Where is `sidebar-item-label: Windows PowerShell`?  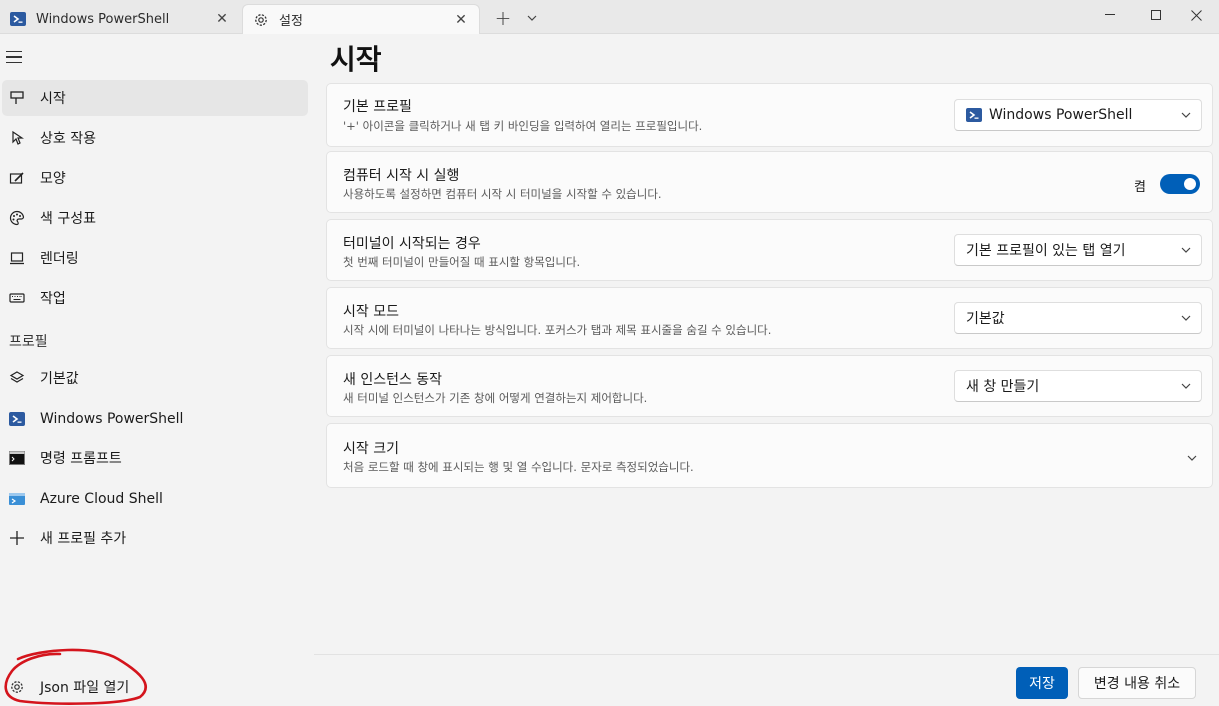 sidebar-item-label: Windows PowerShell is located at coordinates (112, 419).